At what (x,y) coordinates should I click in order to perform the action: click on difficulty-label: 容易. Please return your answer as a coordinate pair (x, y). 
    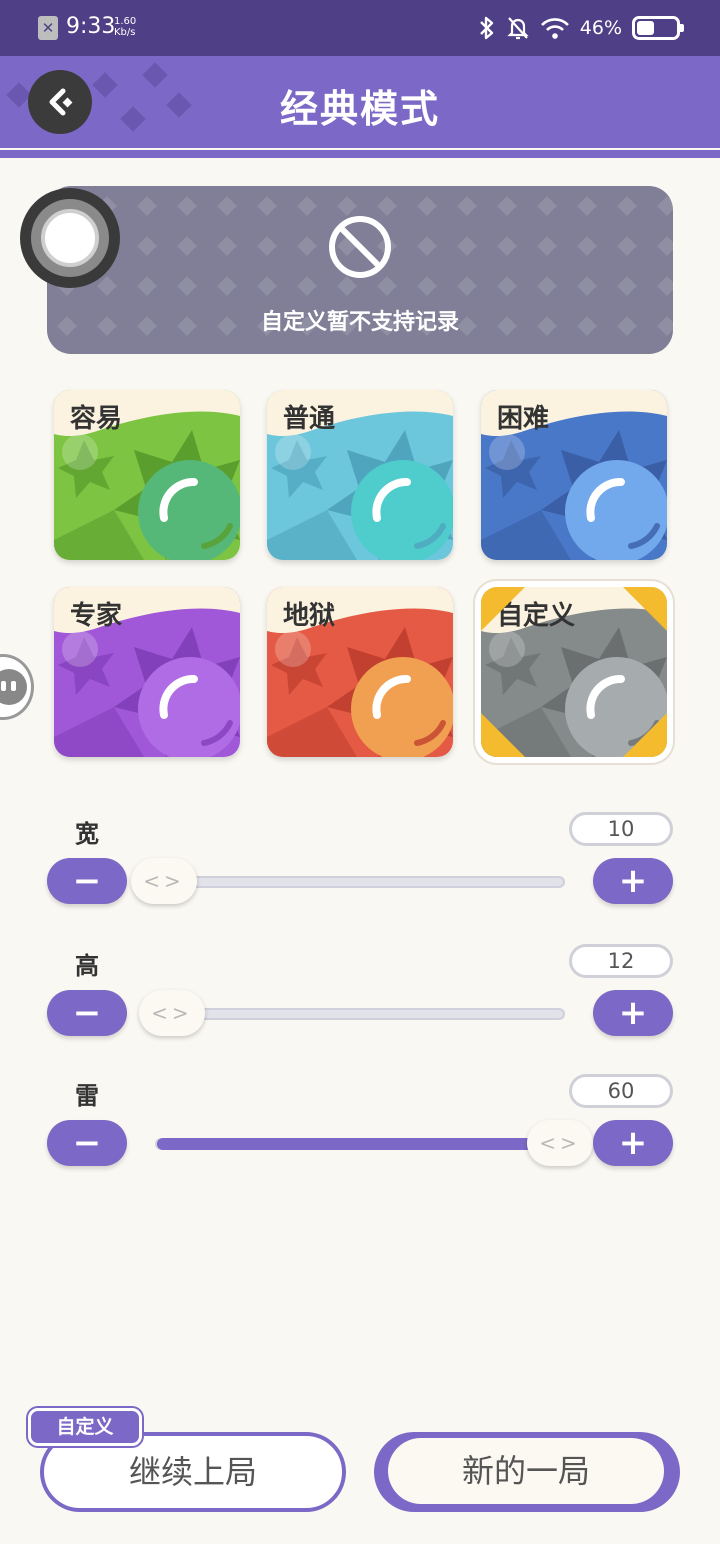
    Looking at the image, I should click on (96, 419).